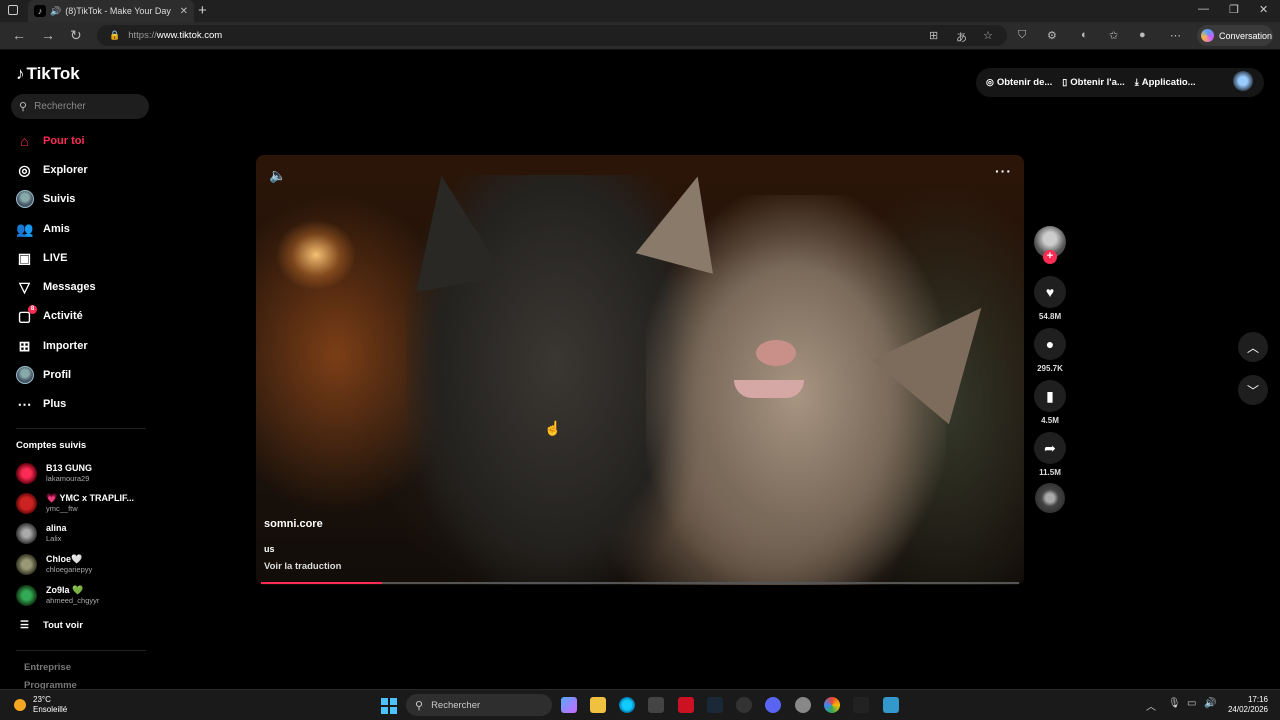 This screenshot has height=720, width=1280. I want to click on previous-video-button: ︿, so click(1253, 347).